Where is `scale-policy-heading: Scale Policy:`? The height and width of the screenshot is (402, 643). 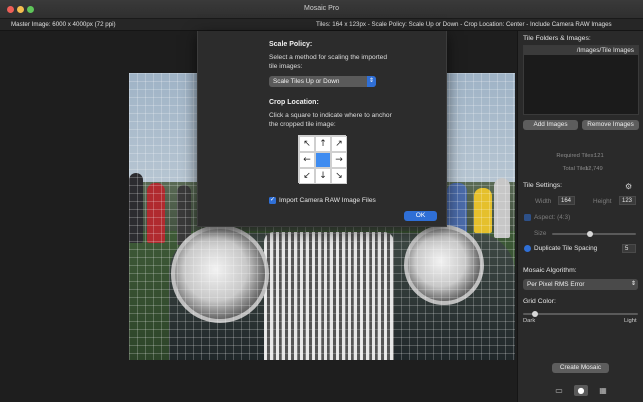
scale-policy-heading: Scale Policy: is located at coordinates (291, 44).